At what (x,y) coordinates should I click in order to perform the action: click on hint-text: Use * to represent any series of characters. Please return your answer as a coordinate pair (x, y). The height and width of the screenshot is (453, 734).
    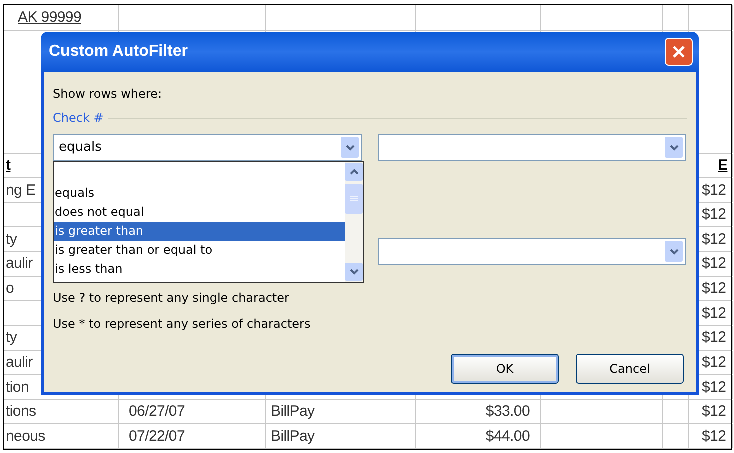
    Looking at the image, I should click on (182, 324).